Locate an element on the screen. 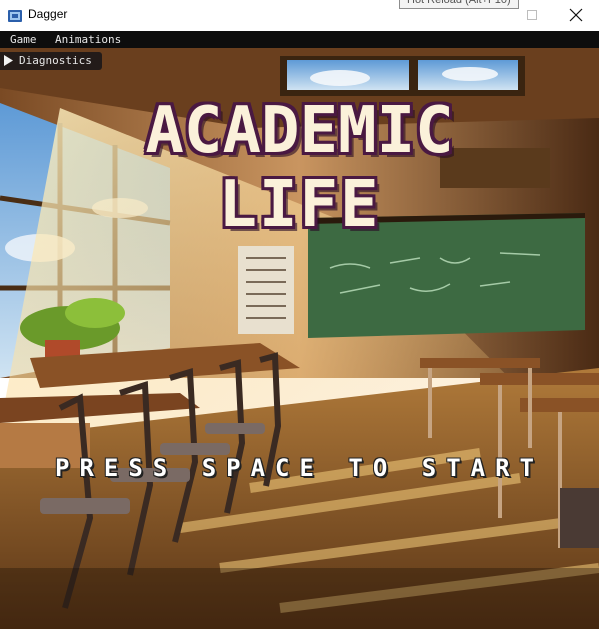  diagnostics-toggle: Diagnostics is located at coordinates (51, 61).